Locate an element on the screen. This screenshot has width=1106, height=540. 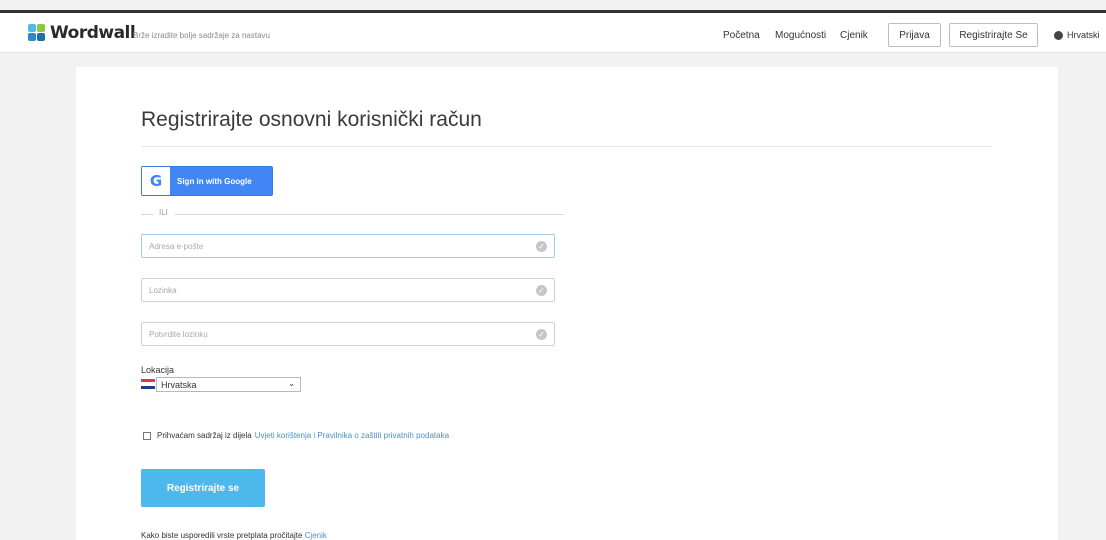
or-separator: ILI is located at coordinates (352, 214).